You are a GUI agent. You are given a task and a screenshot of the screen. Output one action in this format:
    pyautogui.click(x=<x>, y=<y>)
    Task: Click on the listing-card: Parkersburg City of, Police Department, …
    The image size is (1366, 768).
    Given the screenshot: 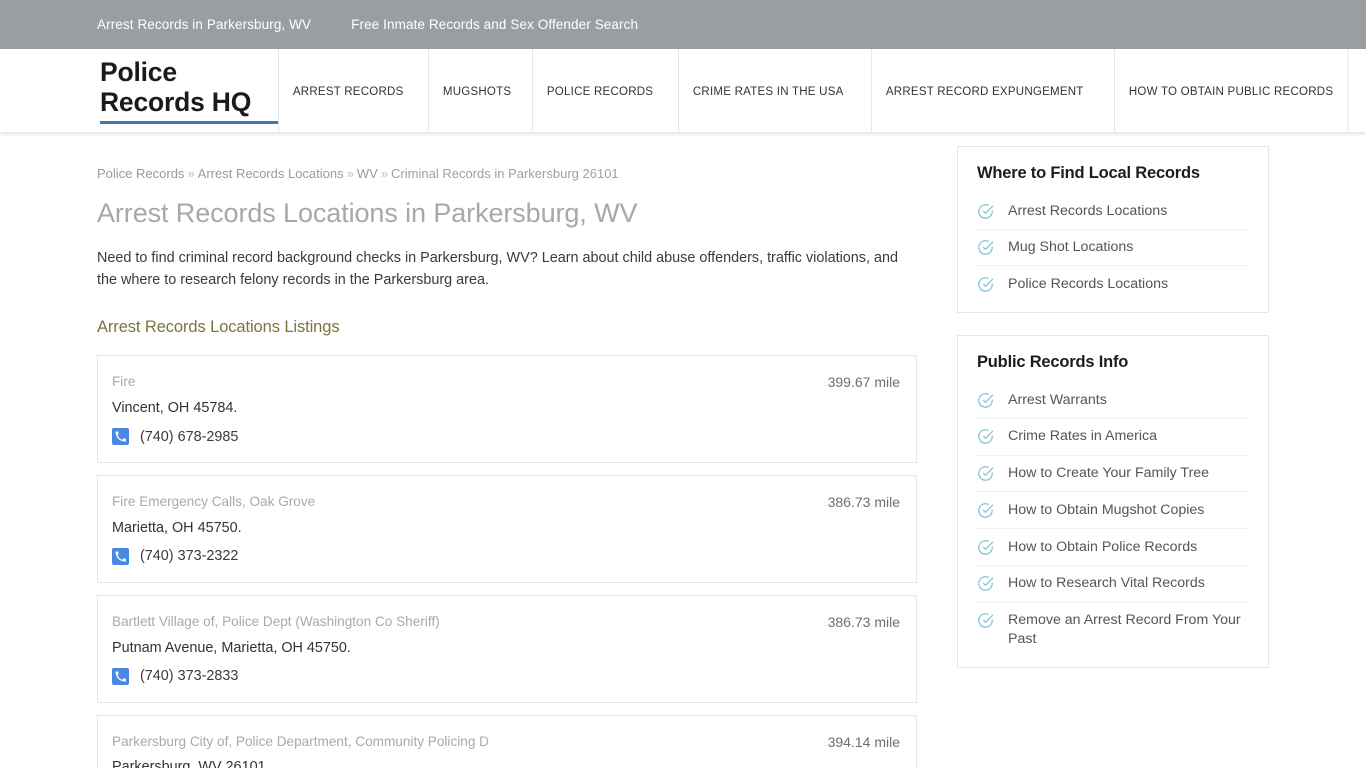 What is the action you would take?
    pyautogui.click(x=507, y=741)
    